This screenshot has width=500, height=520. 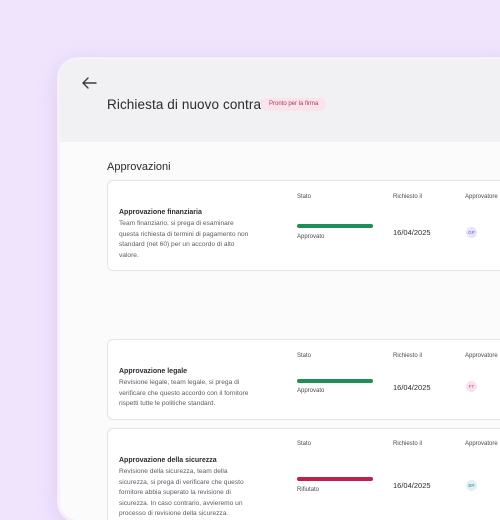 I want to click on approval-title: Approvazione finanziaria, so click(x=160, y=212).